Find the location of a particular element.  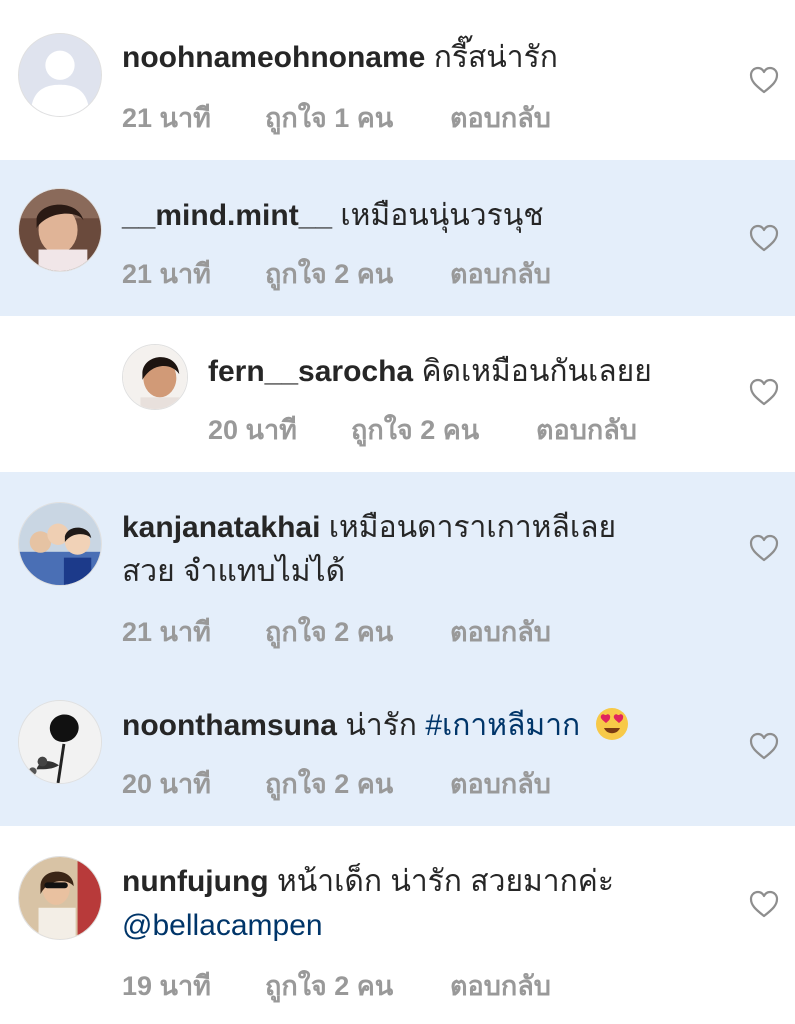

comment-body: คิดเหมือนกันเลยย is located at coordinates (536, 371).